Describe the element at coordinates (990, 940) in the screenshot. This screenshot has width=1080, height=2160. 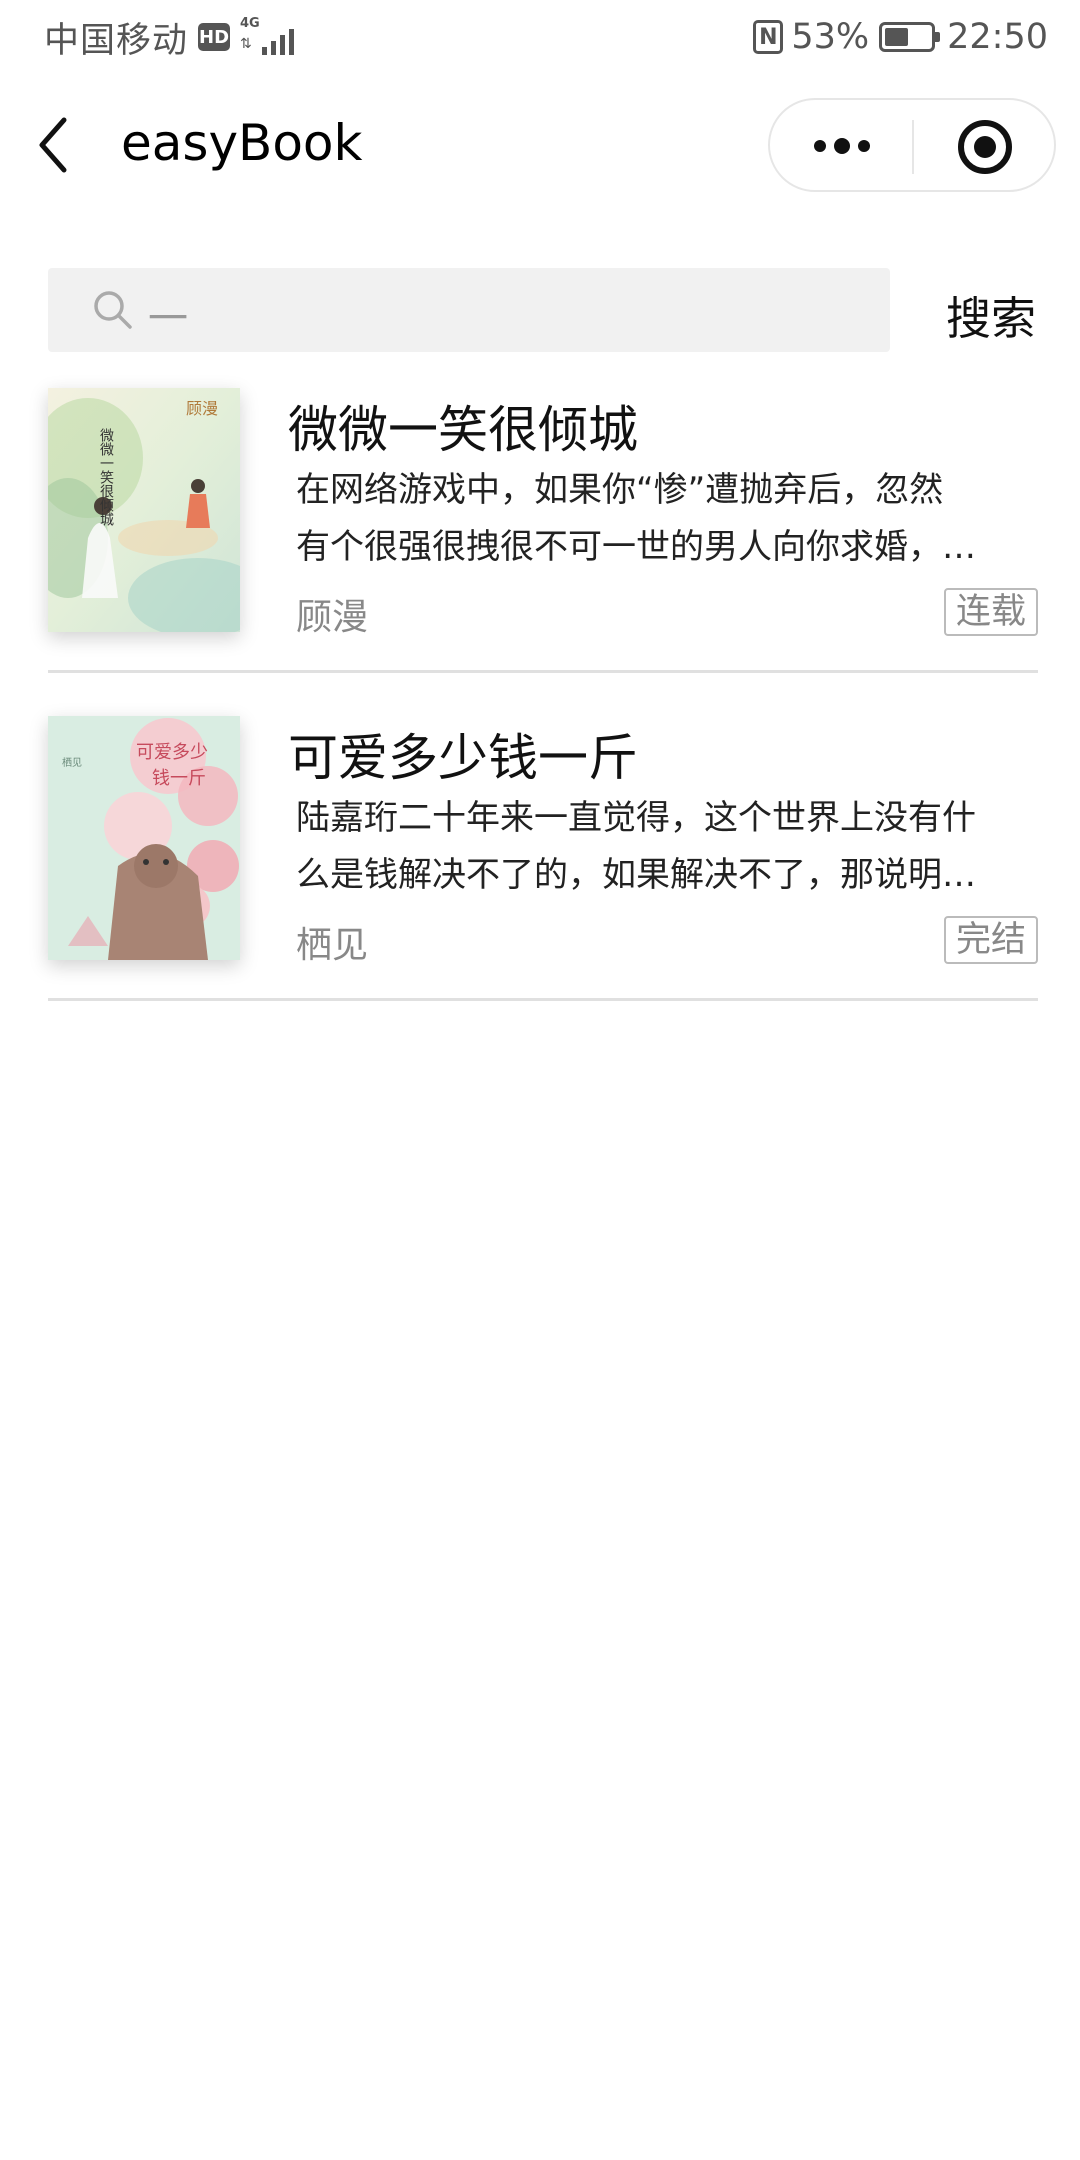
I see `status-badge: 完结` at that location.